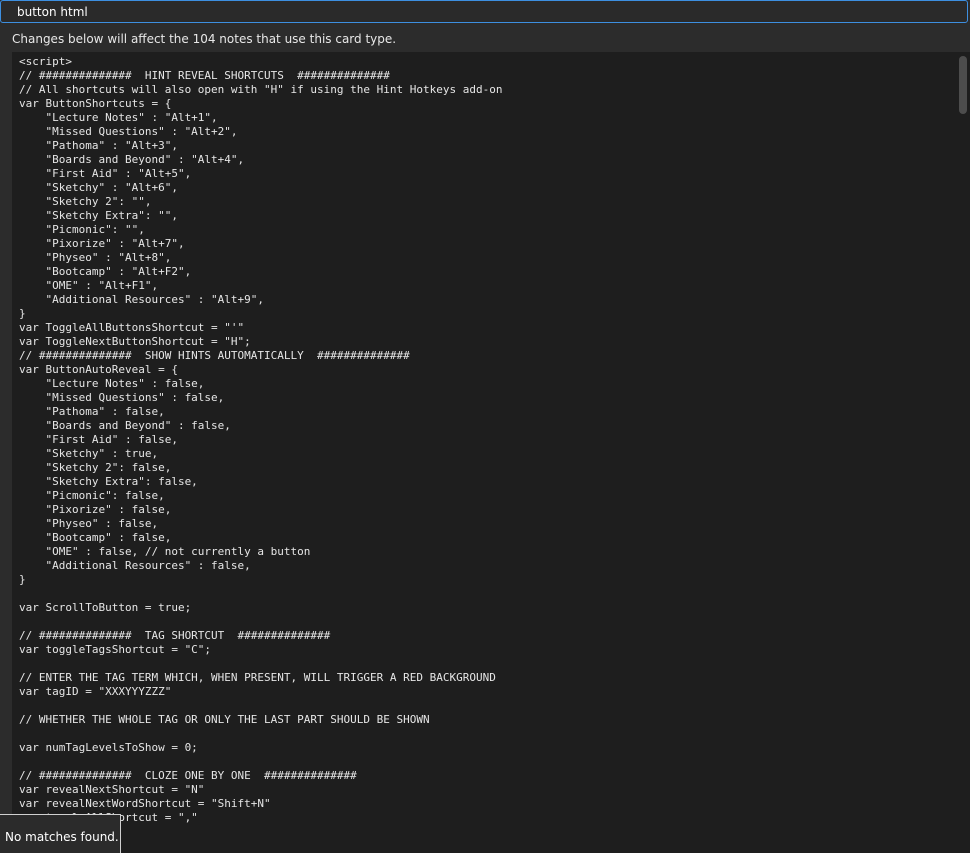 The width and height of the screenshot is (970, 853). What do you see at coordinates (105, 271) in the screenshot?
I see `code-line: "Bootcamp" : "Alt+F2",` at bounding box center [105, 271].